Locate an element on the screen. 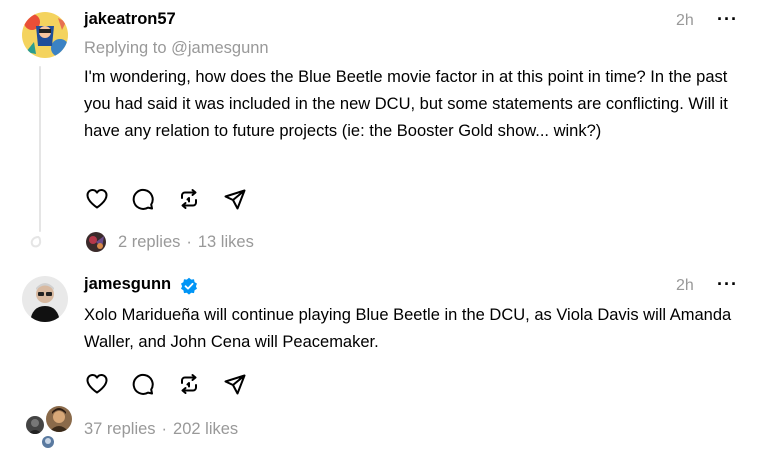 Image resolution: width=757 pixels, height=463 pixels. post-stats: 2 replies · 13 likes is located at coordinates (186, 242).